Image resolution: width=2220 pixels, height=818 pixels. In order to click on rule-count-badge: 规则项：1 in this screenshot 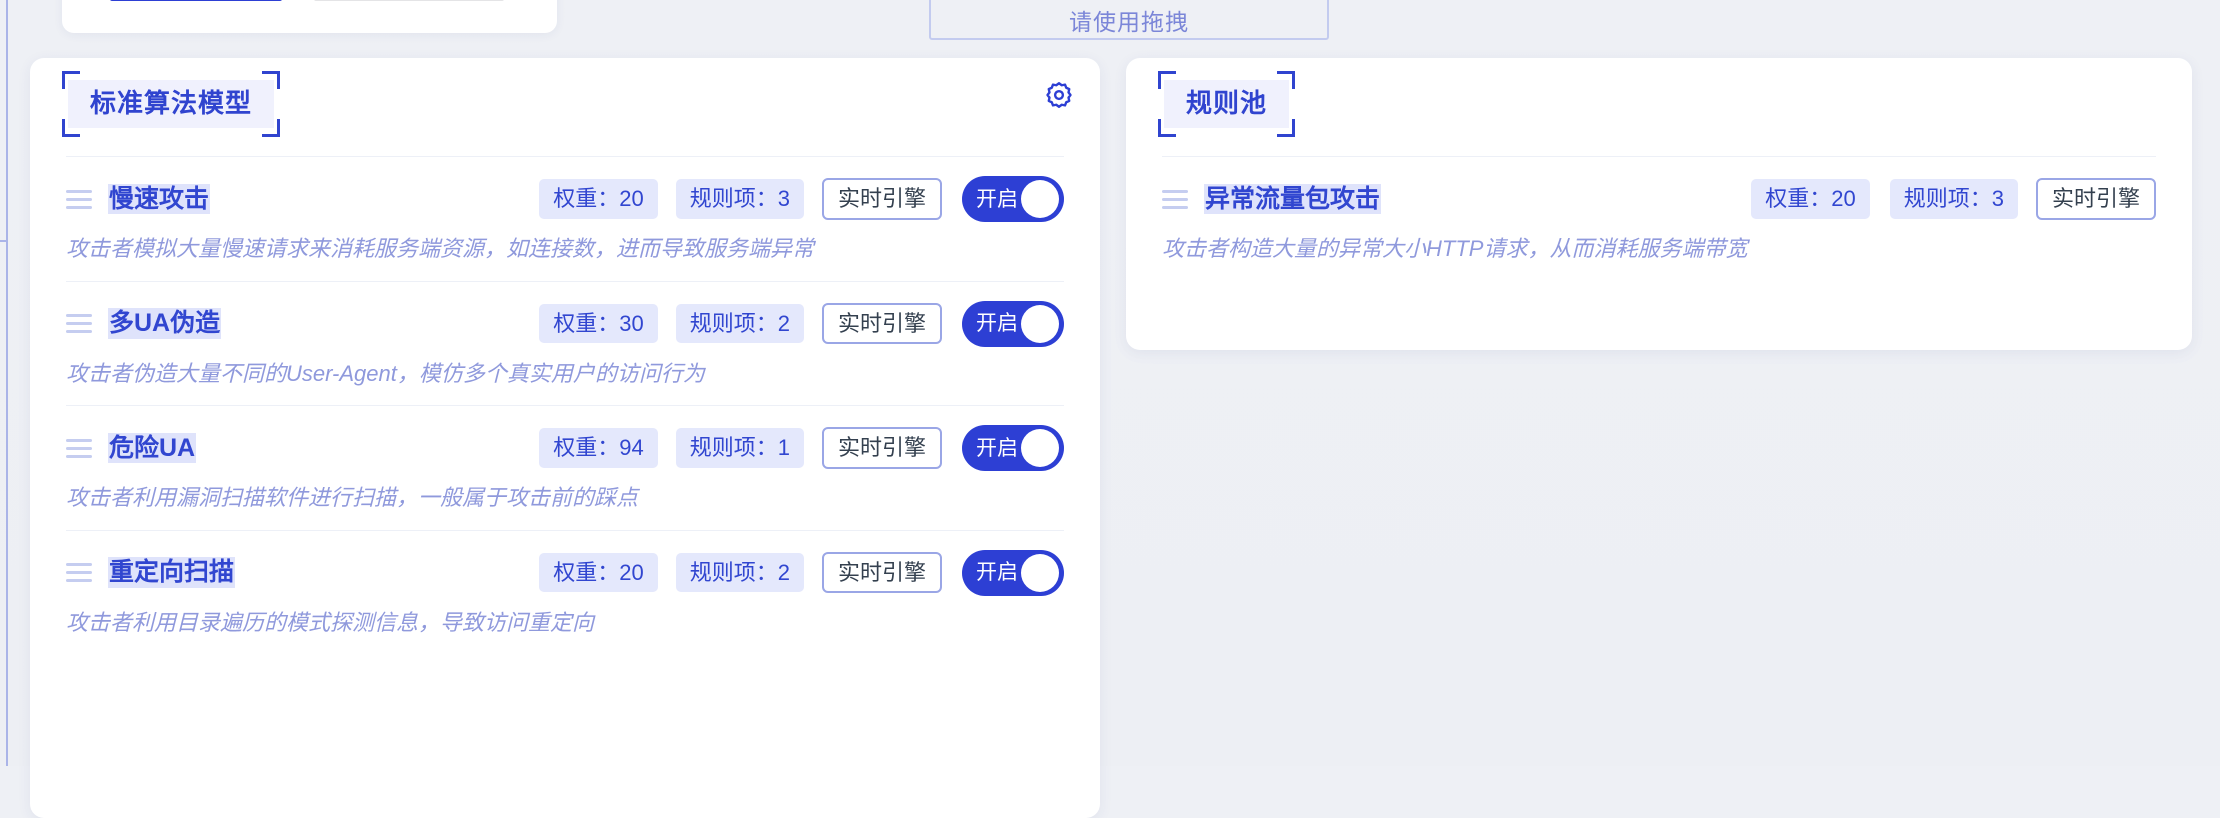, I will do `click(739, 448)`.